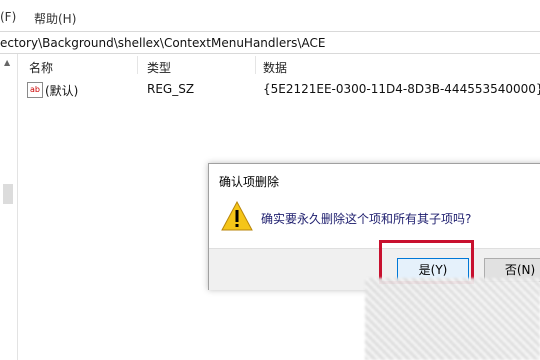  What do you see at coordinates (366, 219) in the screenshot?
I see `dialog-message: 确实要永久删除这个项和所有其子项吗?` at bounding box center [366, 219].